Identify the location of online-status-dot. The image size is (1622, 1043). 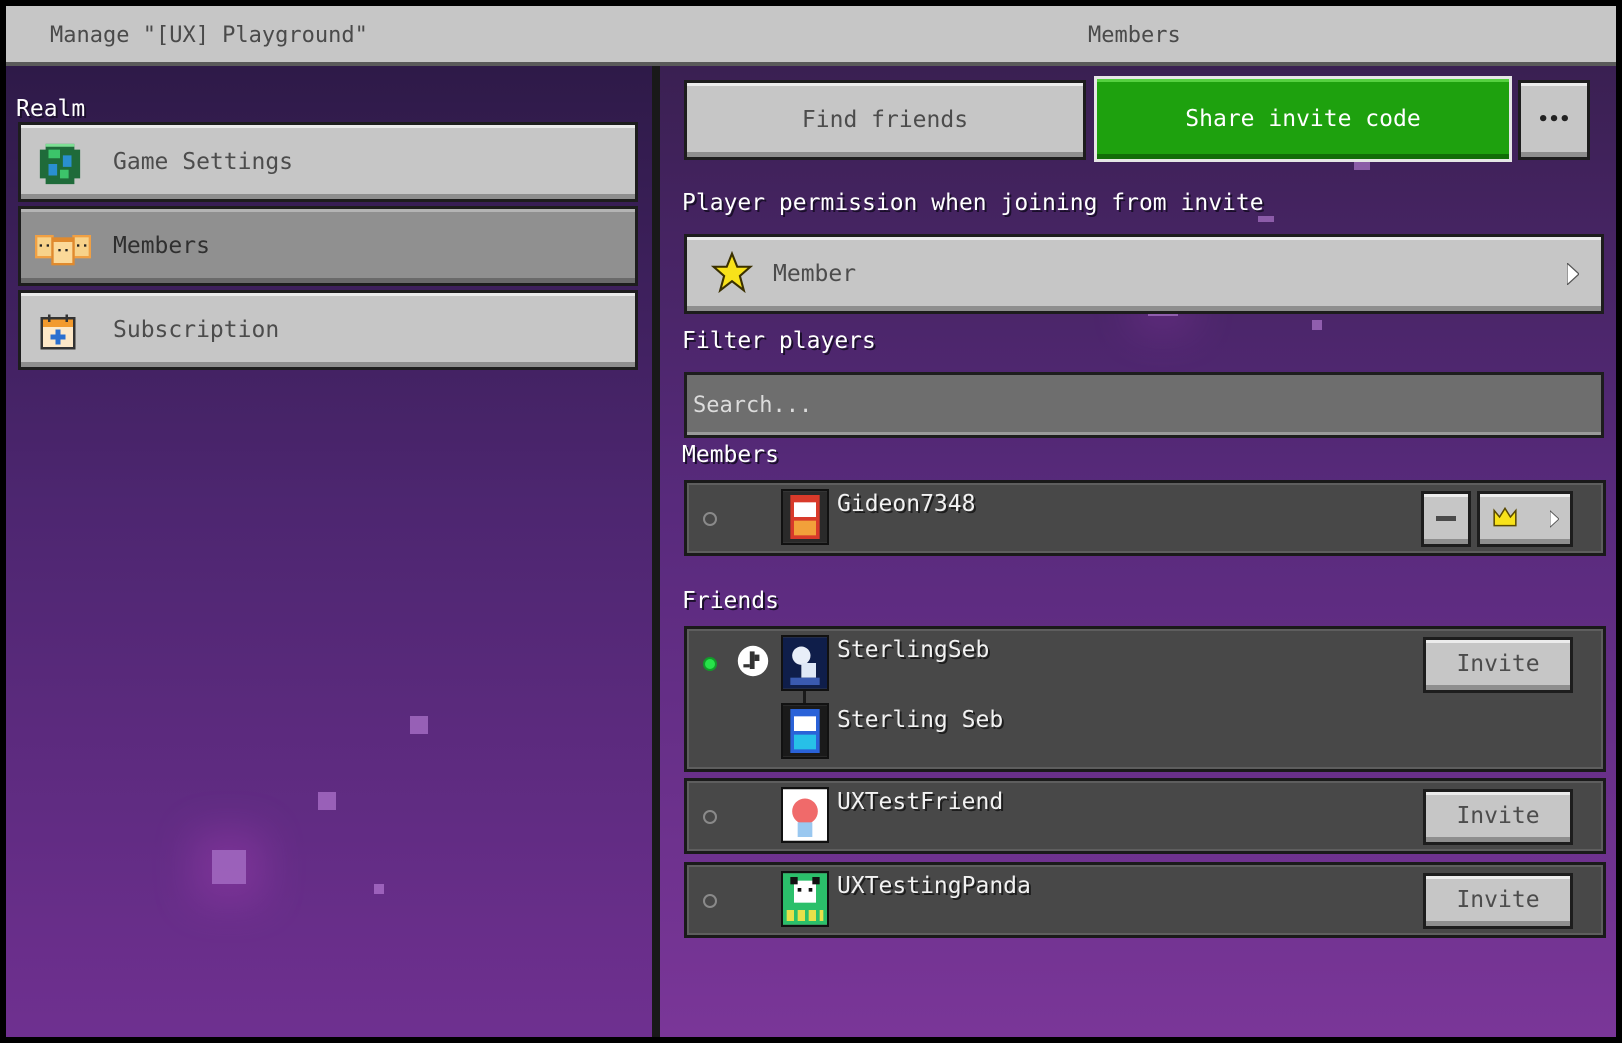
(710, 664).